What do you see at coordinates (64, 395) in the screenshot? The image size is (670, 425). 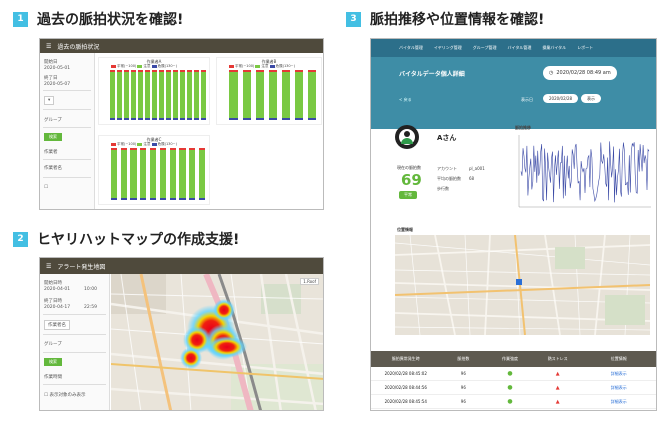 I see `checkbox: ☐ 表示対象のみ表示` at bounding box center [64, 395].